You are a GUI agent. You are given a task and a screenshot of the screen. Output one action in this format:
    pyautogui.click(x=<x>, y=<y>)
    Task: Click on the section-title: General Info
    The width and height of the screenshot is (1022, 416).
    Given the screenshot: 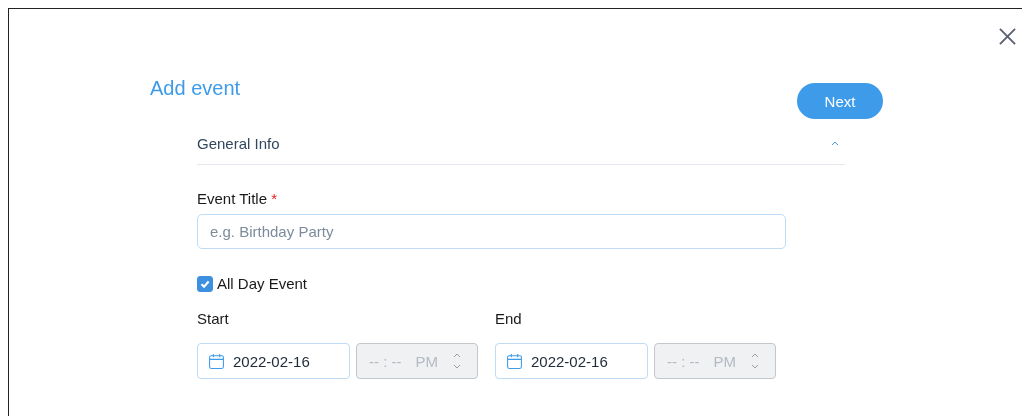 What is the action you would take?
    pyautogui.click(x=238, y=143)
    